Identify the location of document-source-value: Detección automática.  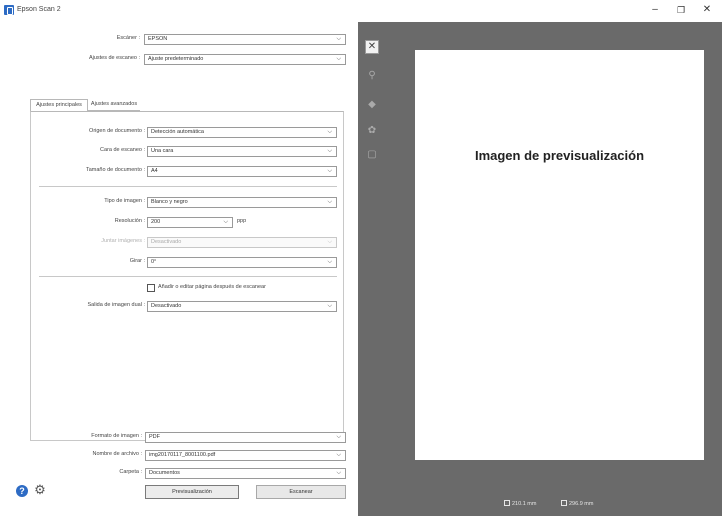
(177, 132).